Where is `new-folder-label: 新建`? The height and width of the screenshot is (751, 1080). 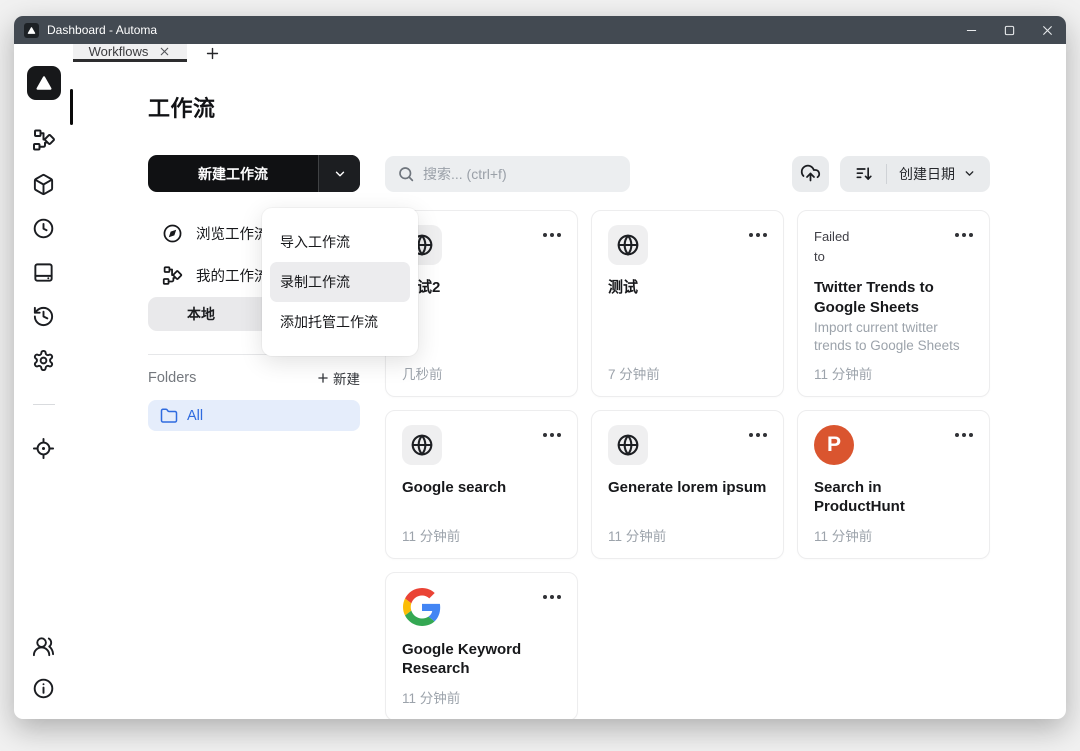
new-folder-label: 新建 is located at coordinates (346, 379).